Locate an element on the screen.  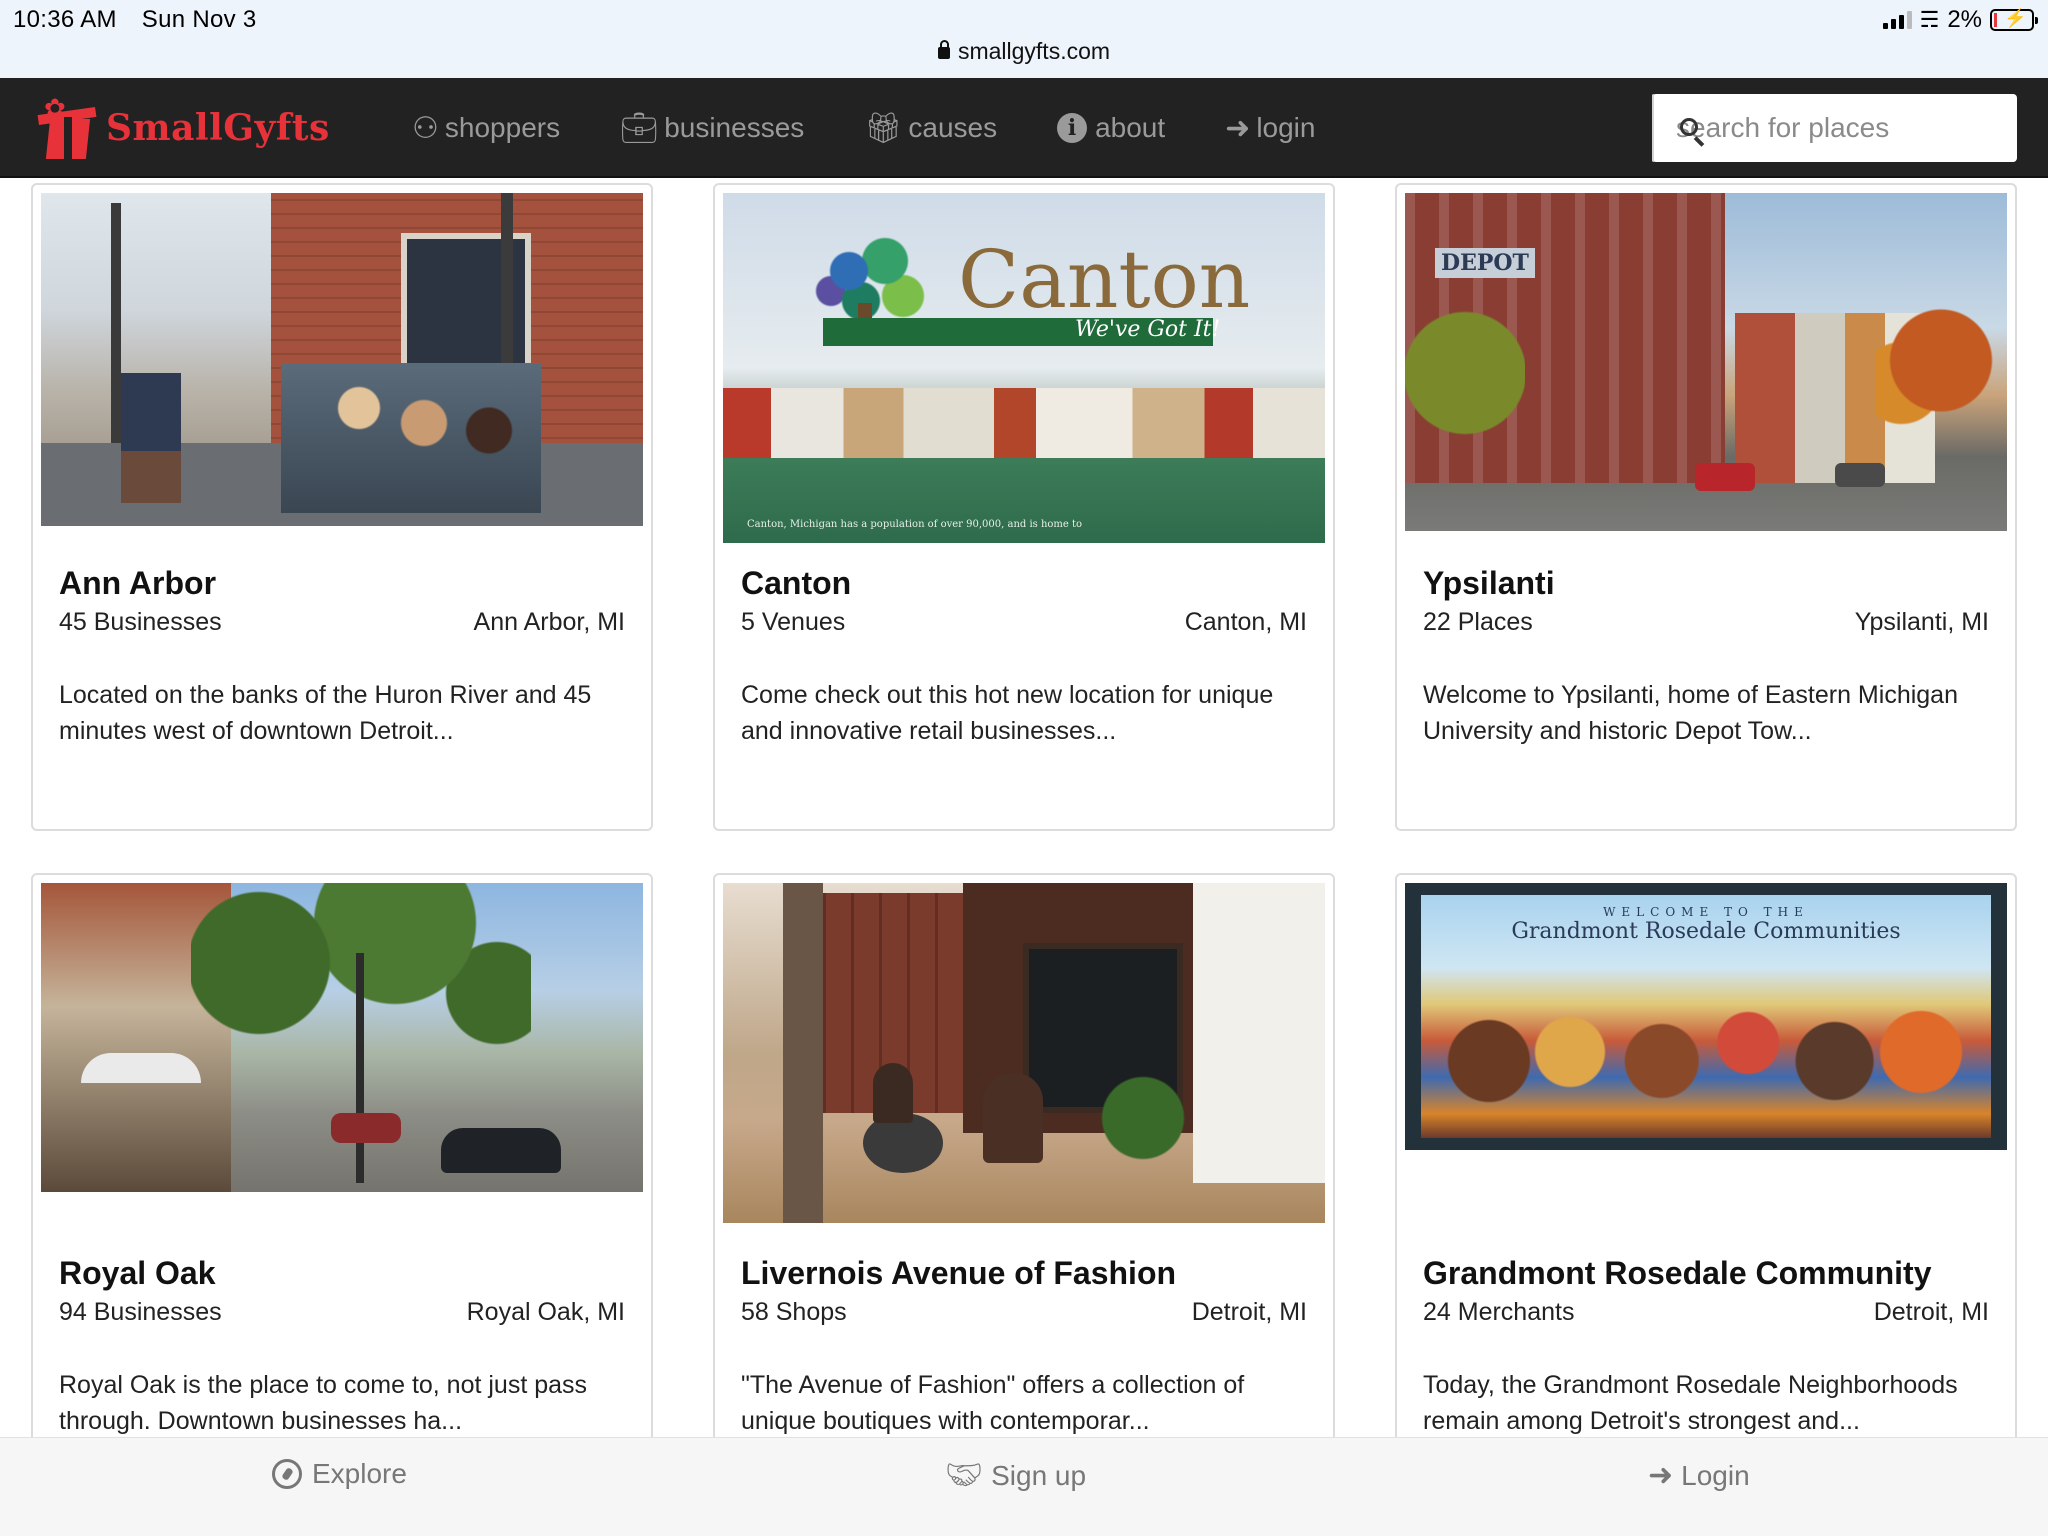
brand-logo: ✿ SmallGyfts is located at coordinates (182, 128).